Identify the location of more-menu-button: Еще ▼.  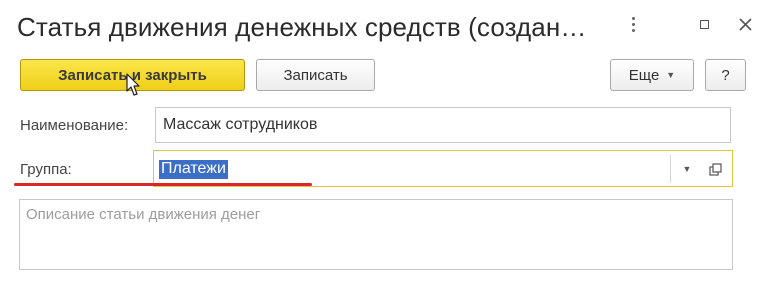
(652, 75).